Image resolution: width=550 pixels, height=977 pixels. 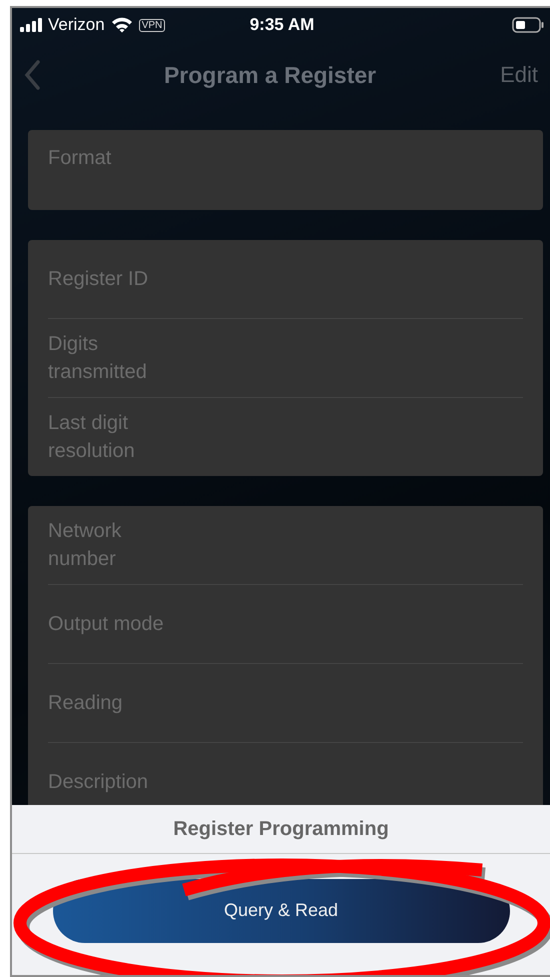 What do you see at coordinates (121, 25) in the screenshot?
I see `wifi-icon` at bounding box center [121, 25].